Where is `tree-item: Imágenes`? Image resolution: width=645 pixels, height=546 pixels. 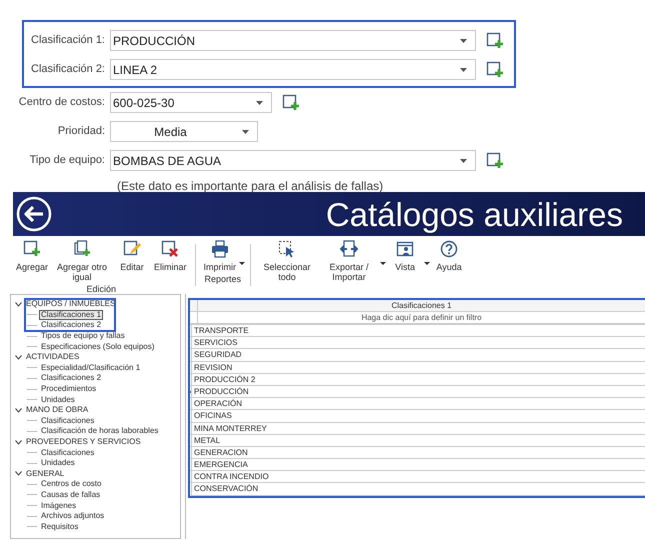 tree-item: Imágenes is located at coordinates (58, 505).